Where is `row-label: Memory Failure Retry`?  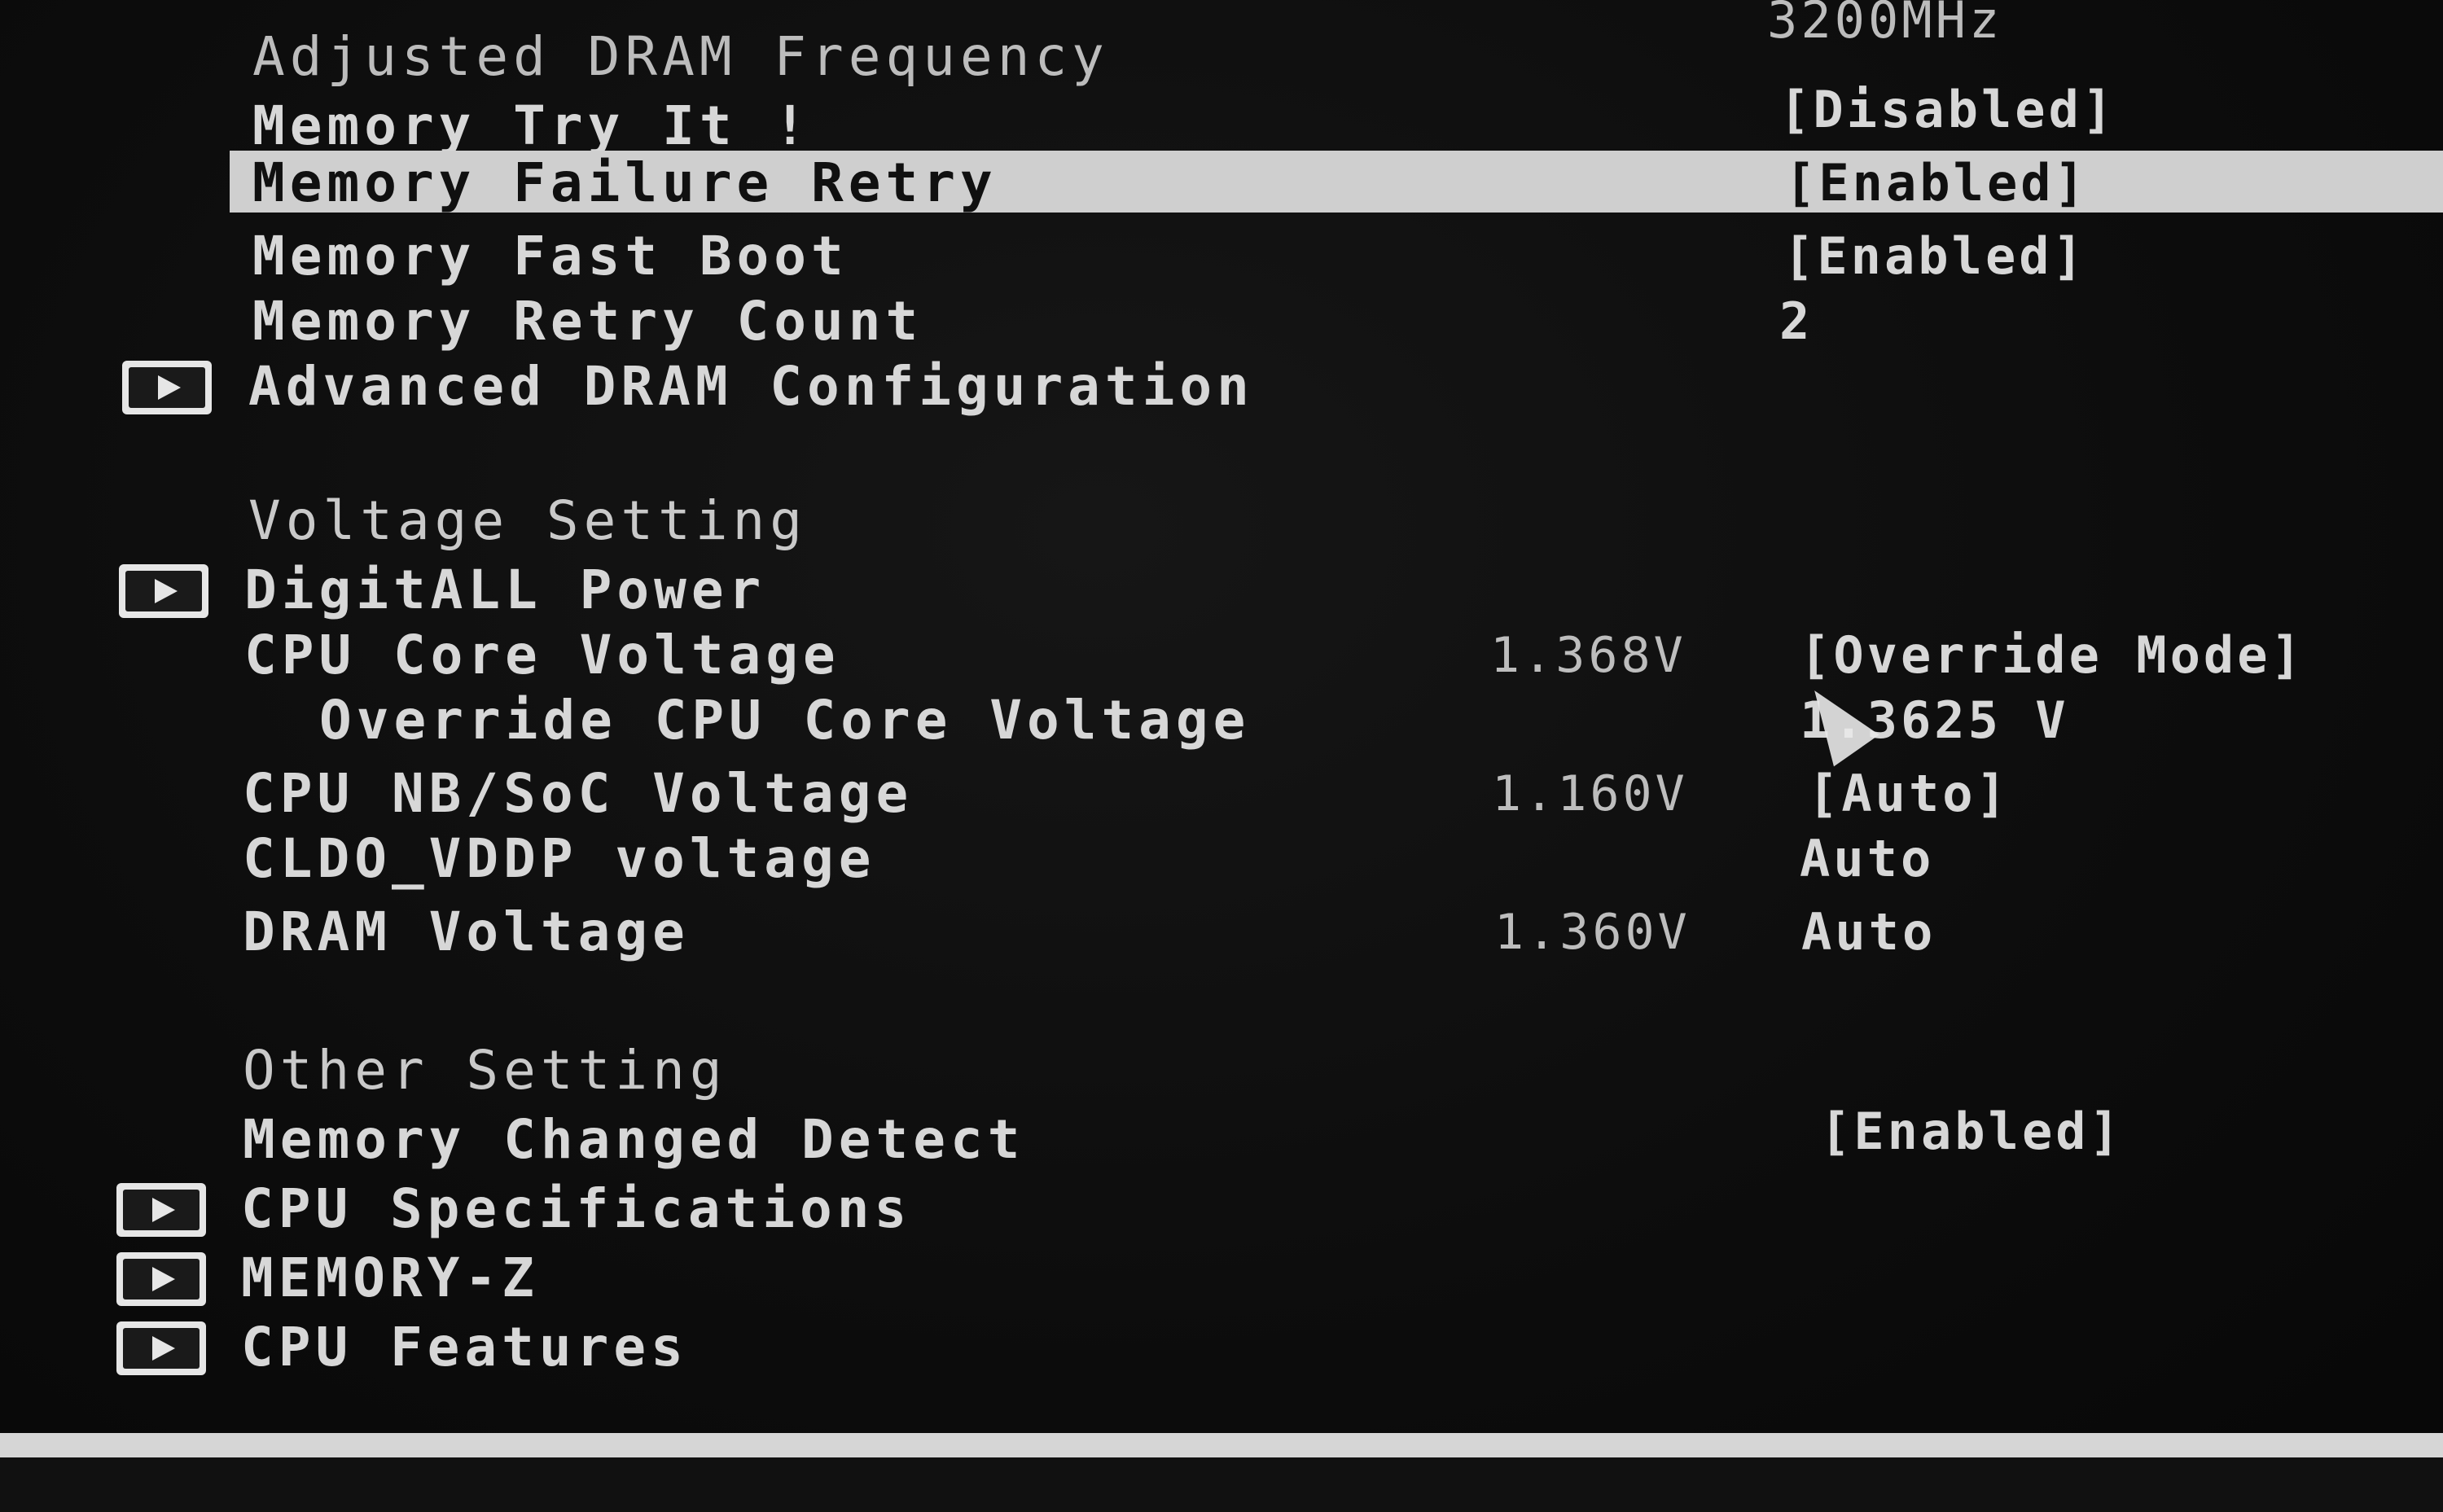 row-label: Memory Failure Retry is located at coordinates (625, 182).